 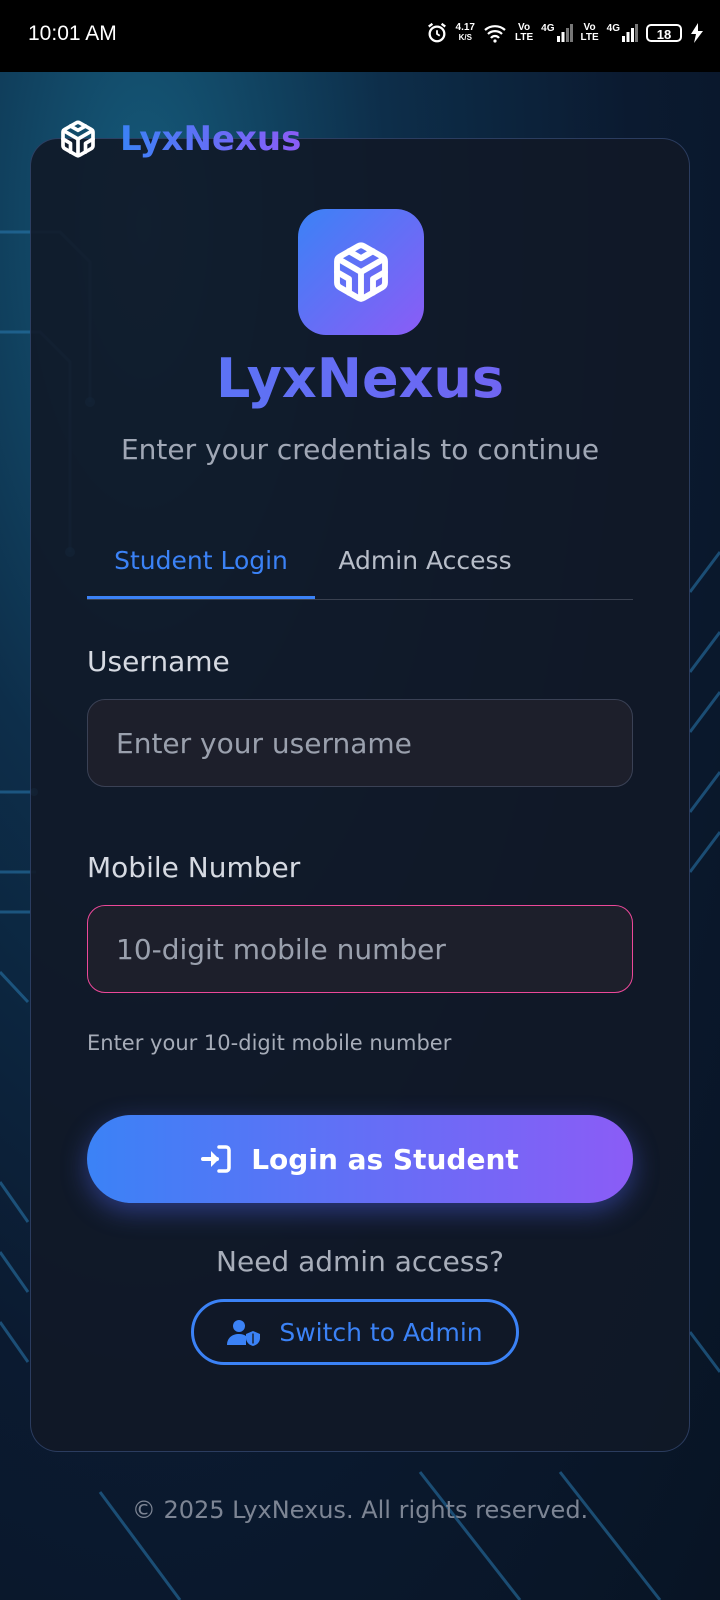 I want to click on sim2-network: 4G, so click(x=622, y=33).